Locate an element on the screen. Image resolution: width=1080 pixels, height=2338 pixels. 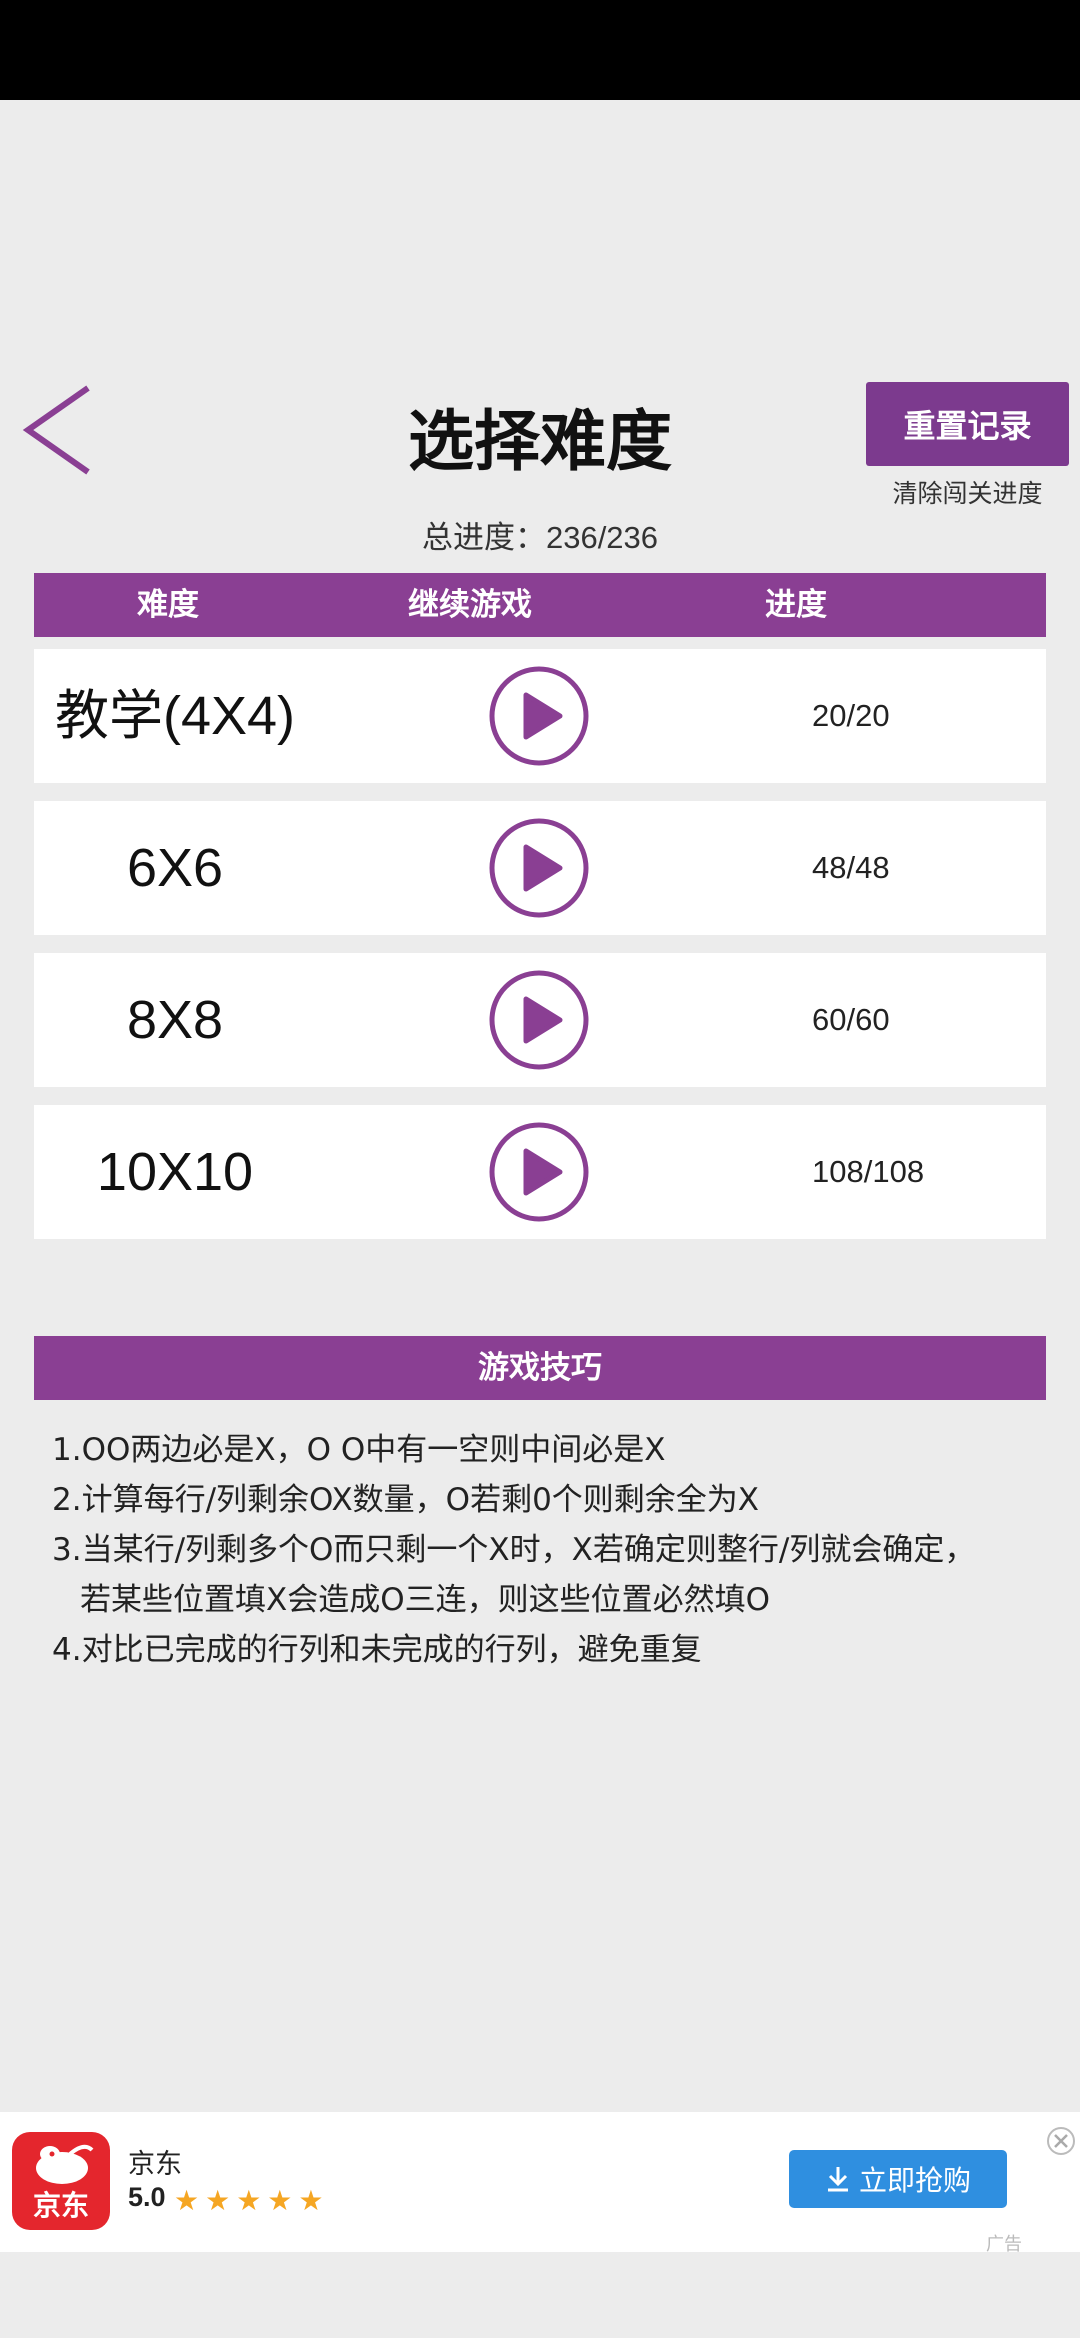
ad-app-name: 京东 is located at coordinates (155, 2164).